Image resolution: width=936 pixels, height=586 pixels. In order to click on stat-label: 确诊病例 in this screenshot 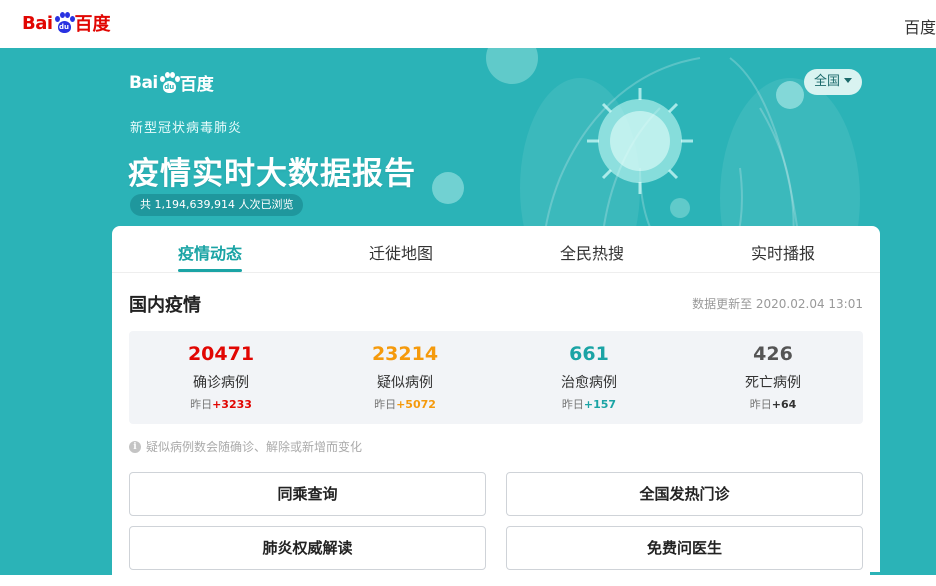, I will do `click(221, 383)`.